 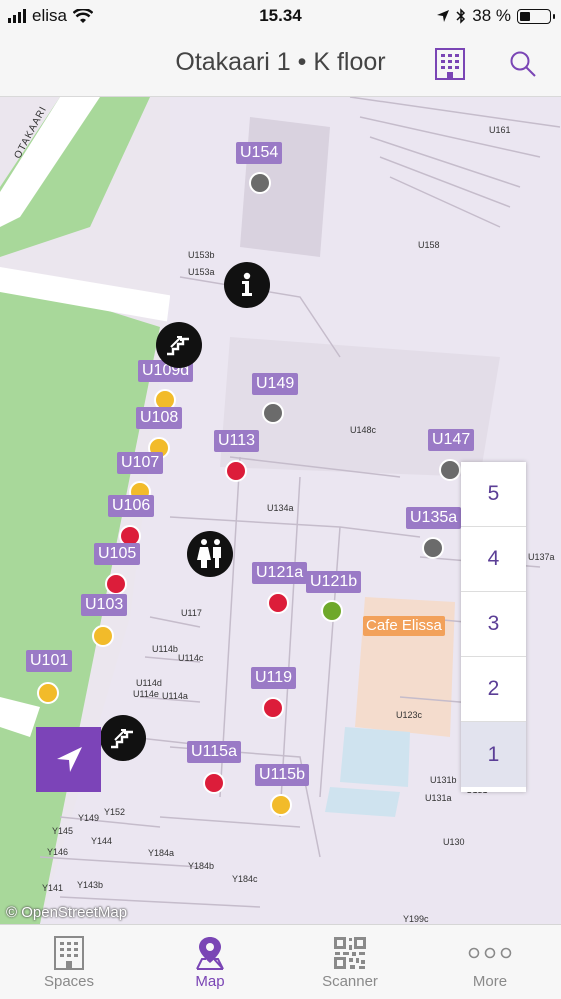 What do you see at coordinates (461, 16) in the screenshot?
I see `bluetooth-icon` at bounding box center [461, 16].